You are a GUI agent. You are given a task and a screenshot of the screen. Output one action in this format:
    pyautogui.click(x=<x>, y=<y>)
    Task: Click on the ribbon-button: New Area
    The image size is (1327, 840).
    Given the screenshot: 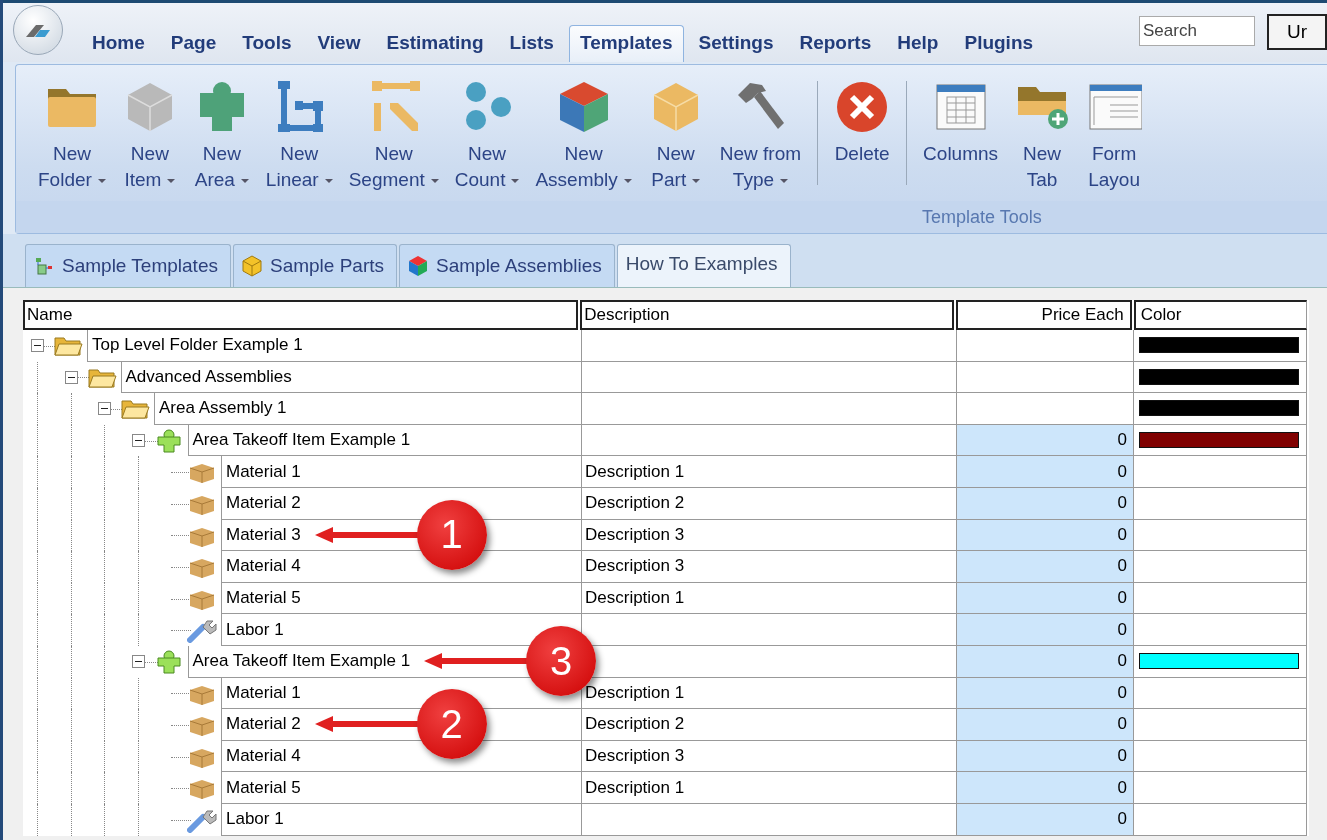 What is the action you would take?
    pyautogui.click(x=221, y=136)
    